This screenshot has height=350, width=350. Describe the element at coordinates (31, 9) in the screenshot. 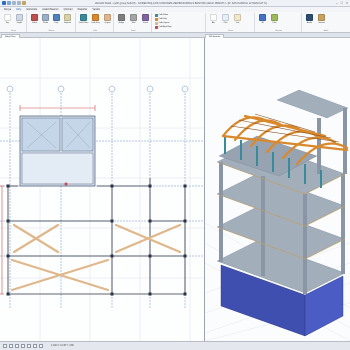

I see `menu-item-view: Görüntüle` at that location.